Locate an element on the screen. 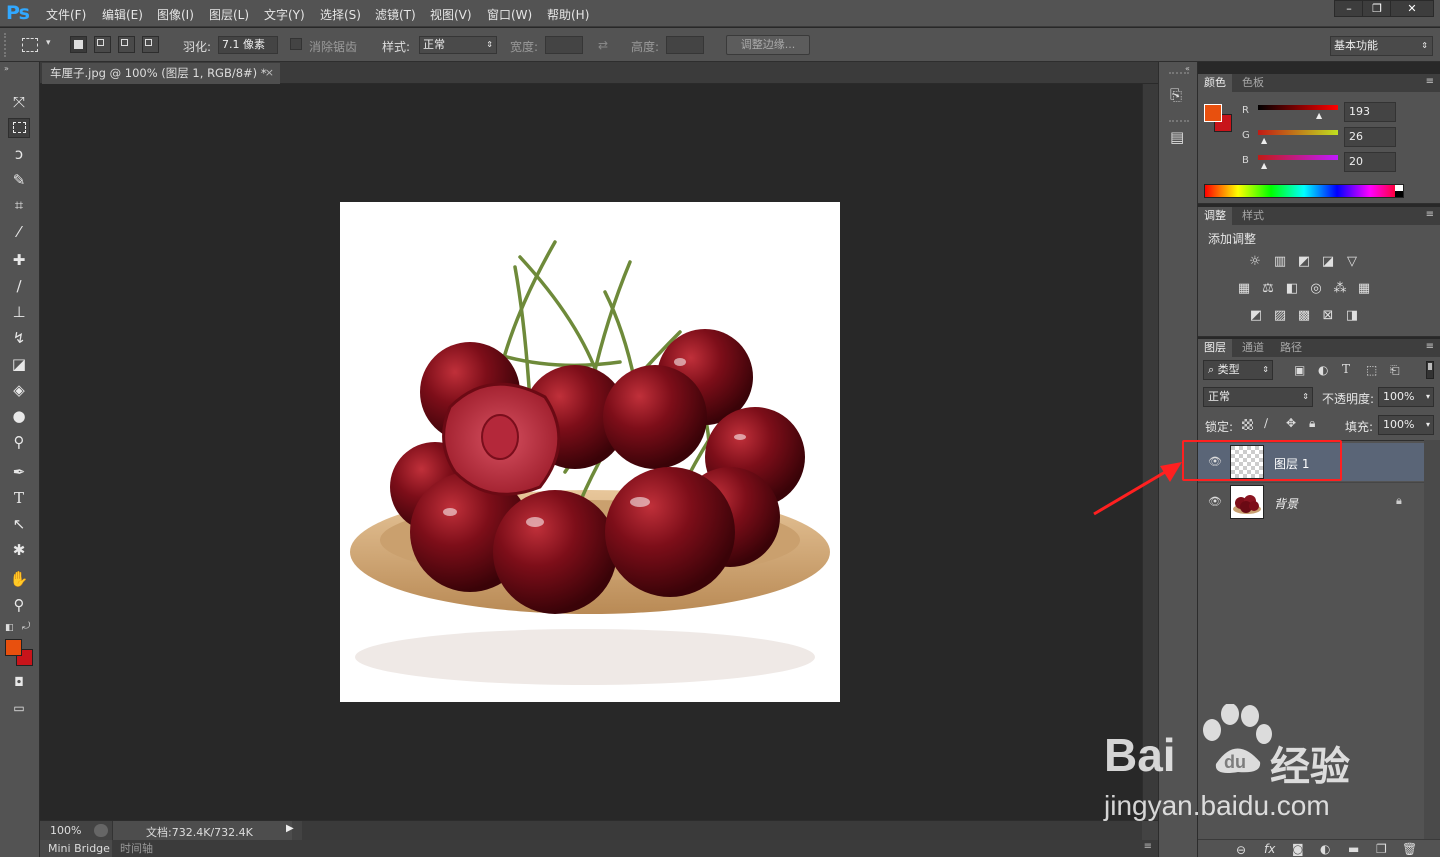 This screenshot has width=1440, height=857. status-menu-arrow-icon: ▶ is located at coordinates (290, 828).